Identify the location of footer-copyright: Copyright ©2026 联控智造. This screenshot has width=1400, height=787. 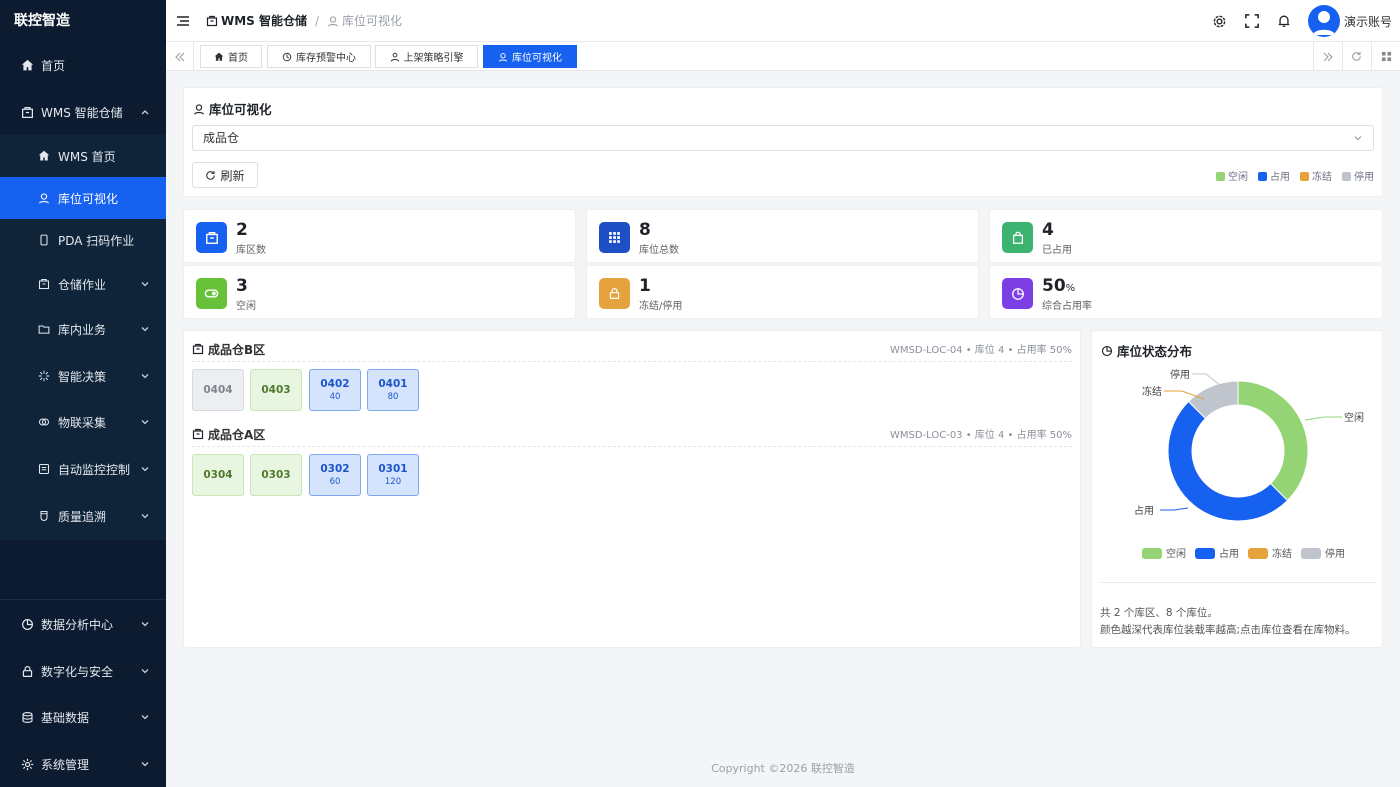
(783, 768).